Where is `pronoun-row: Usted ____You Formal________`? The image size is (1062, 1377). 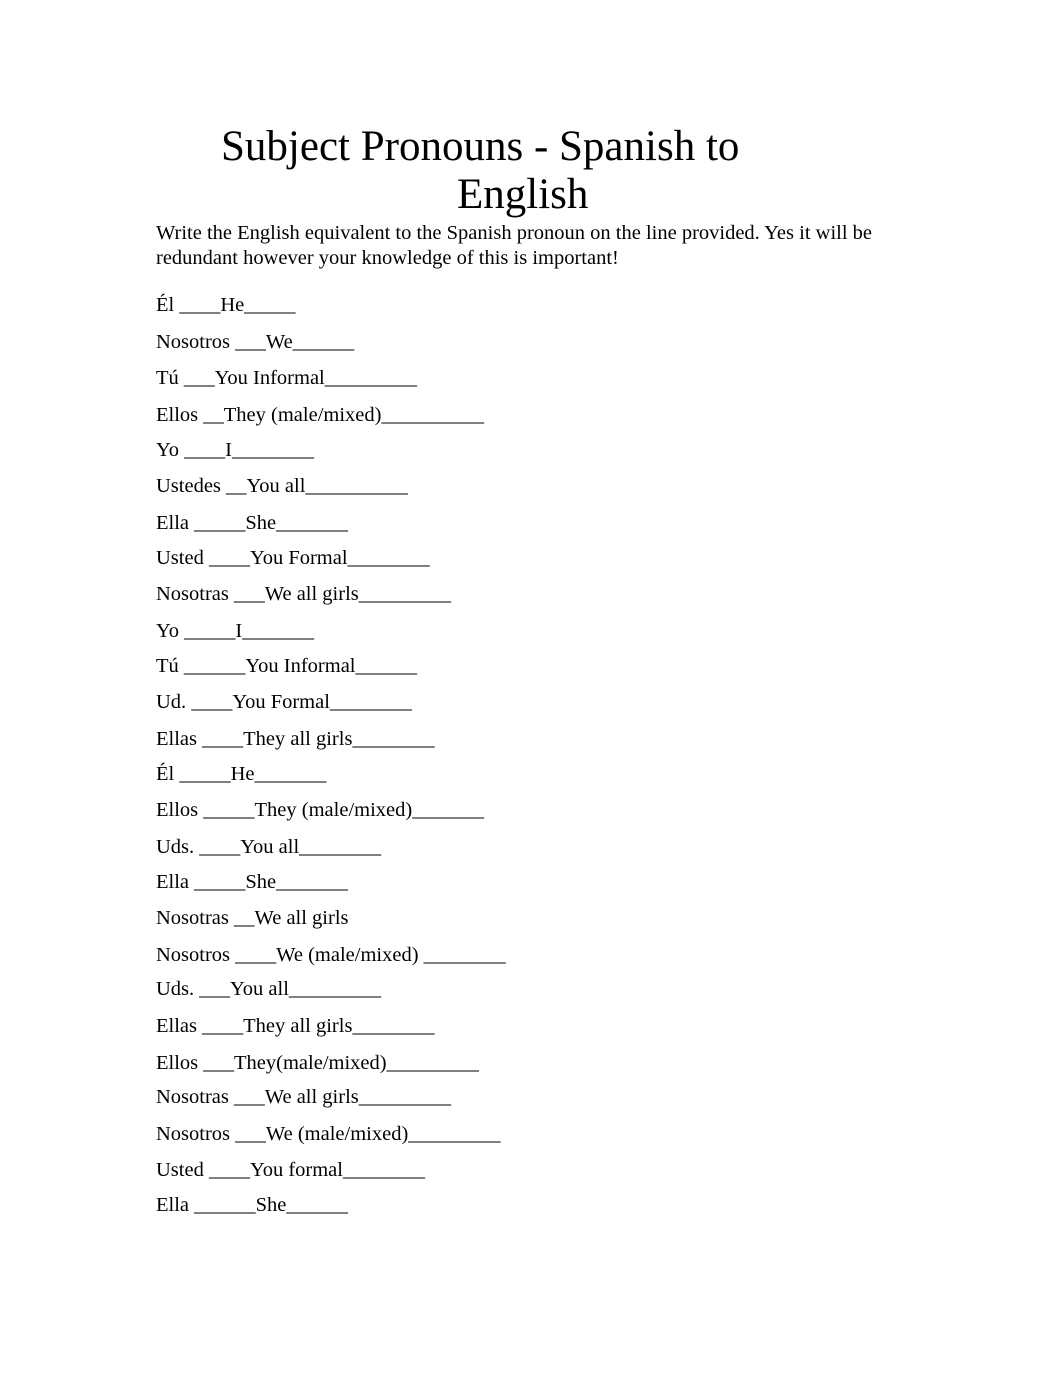
pronoun-row: Usted ____You Formal________ is located at coordinates (293, 558).